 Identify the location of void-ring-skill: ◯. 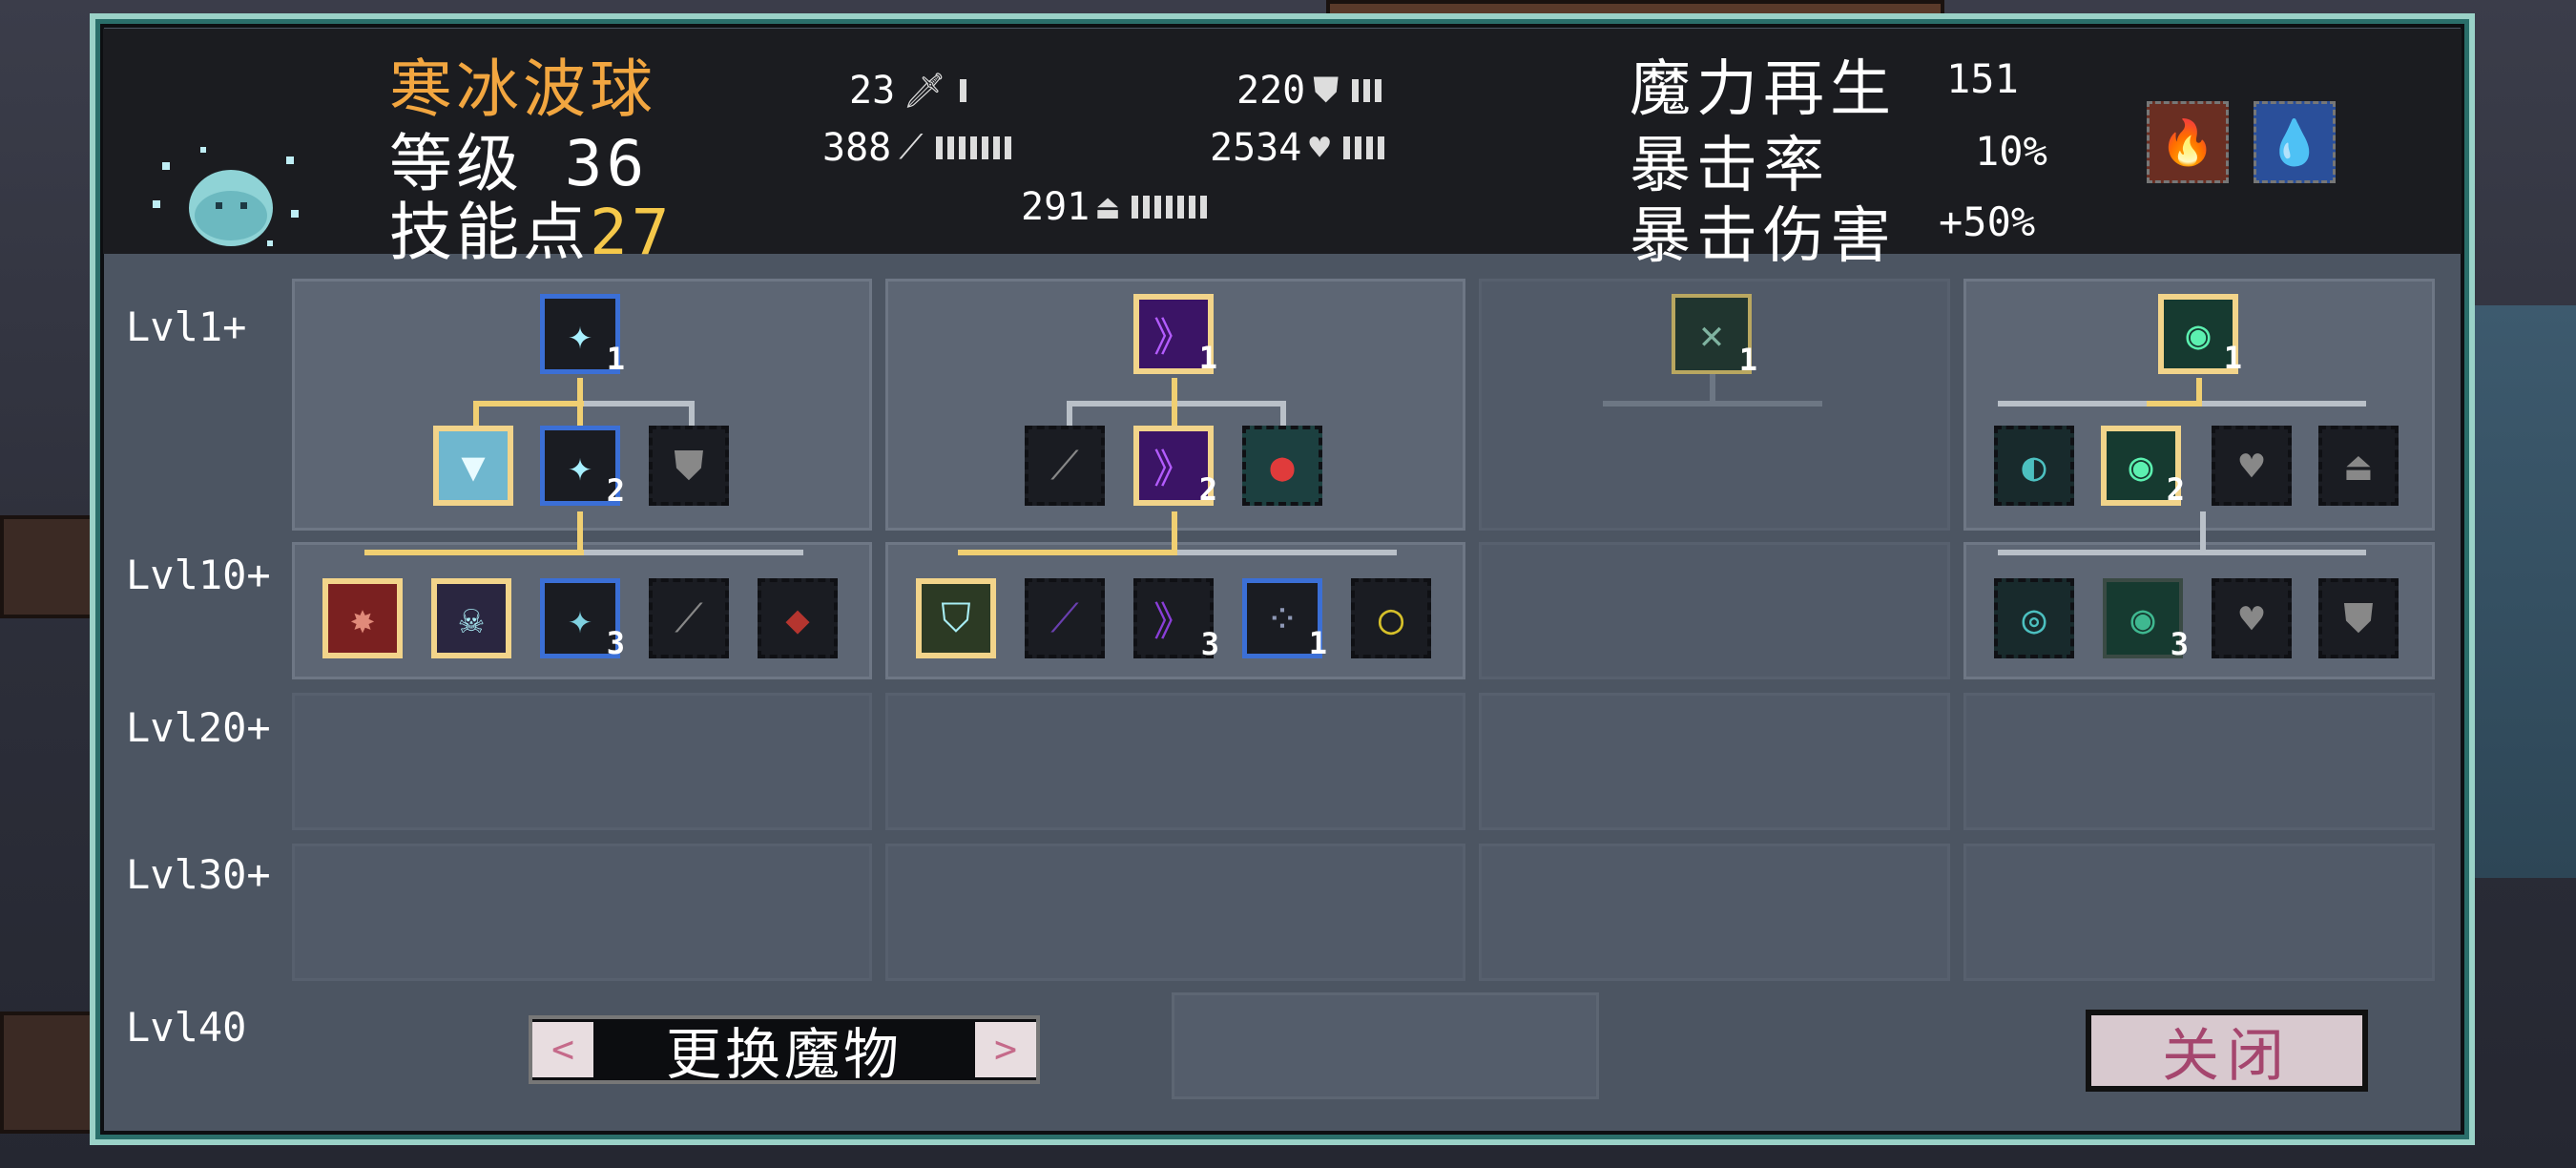
(1391, 618).